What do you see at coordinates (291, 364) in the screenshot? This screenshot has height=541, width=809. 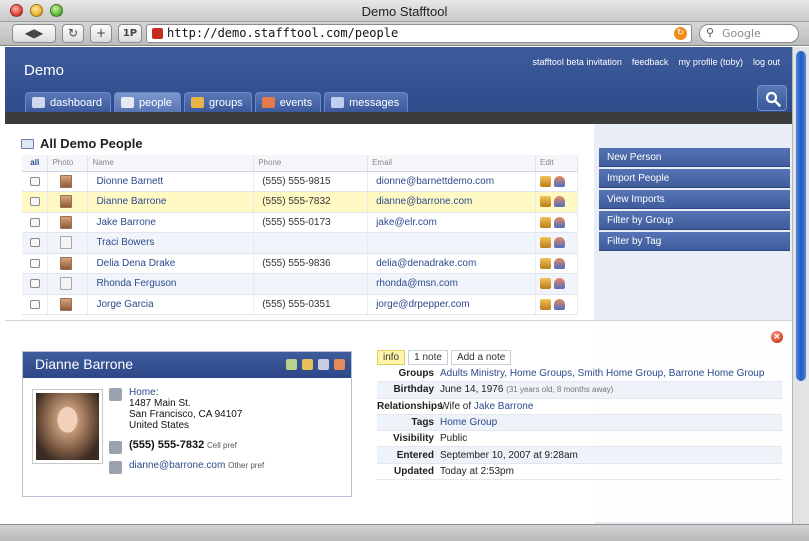 I see `send-email-icon` at bounding box center [291, 364].